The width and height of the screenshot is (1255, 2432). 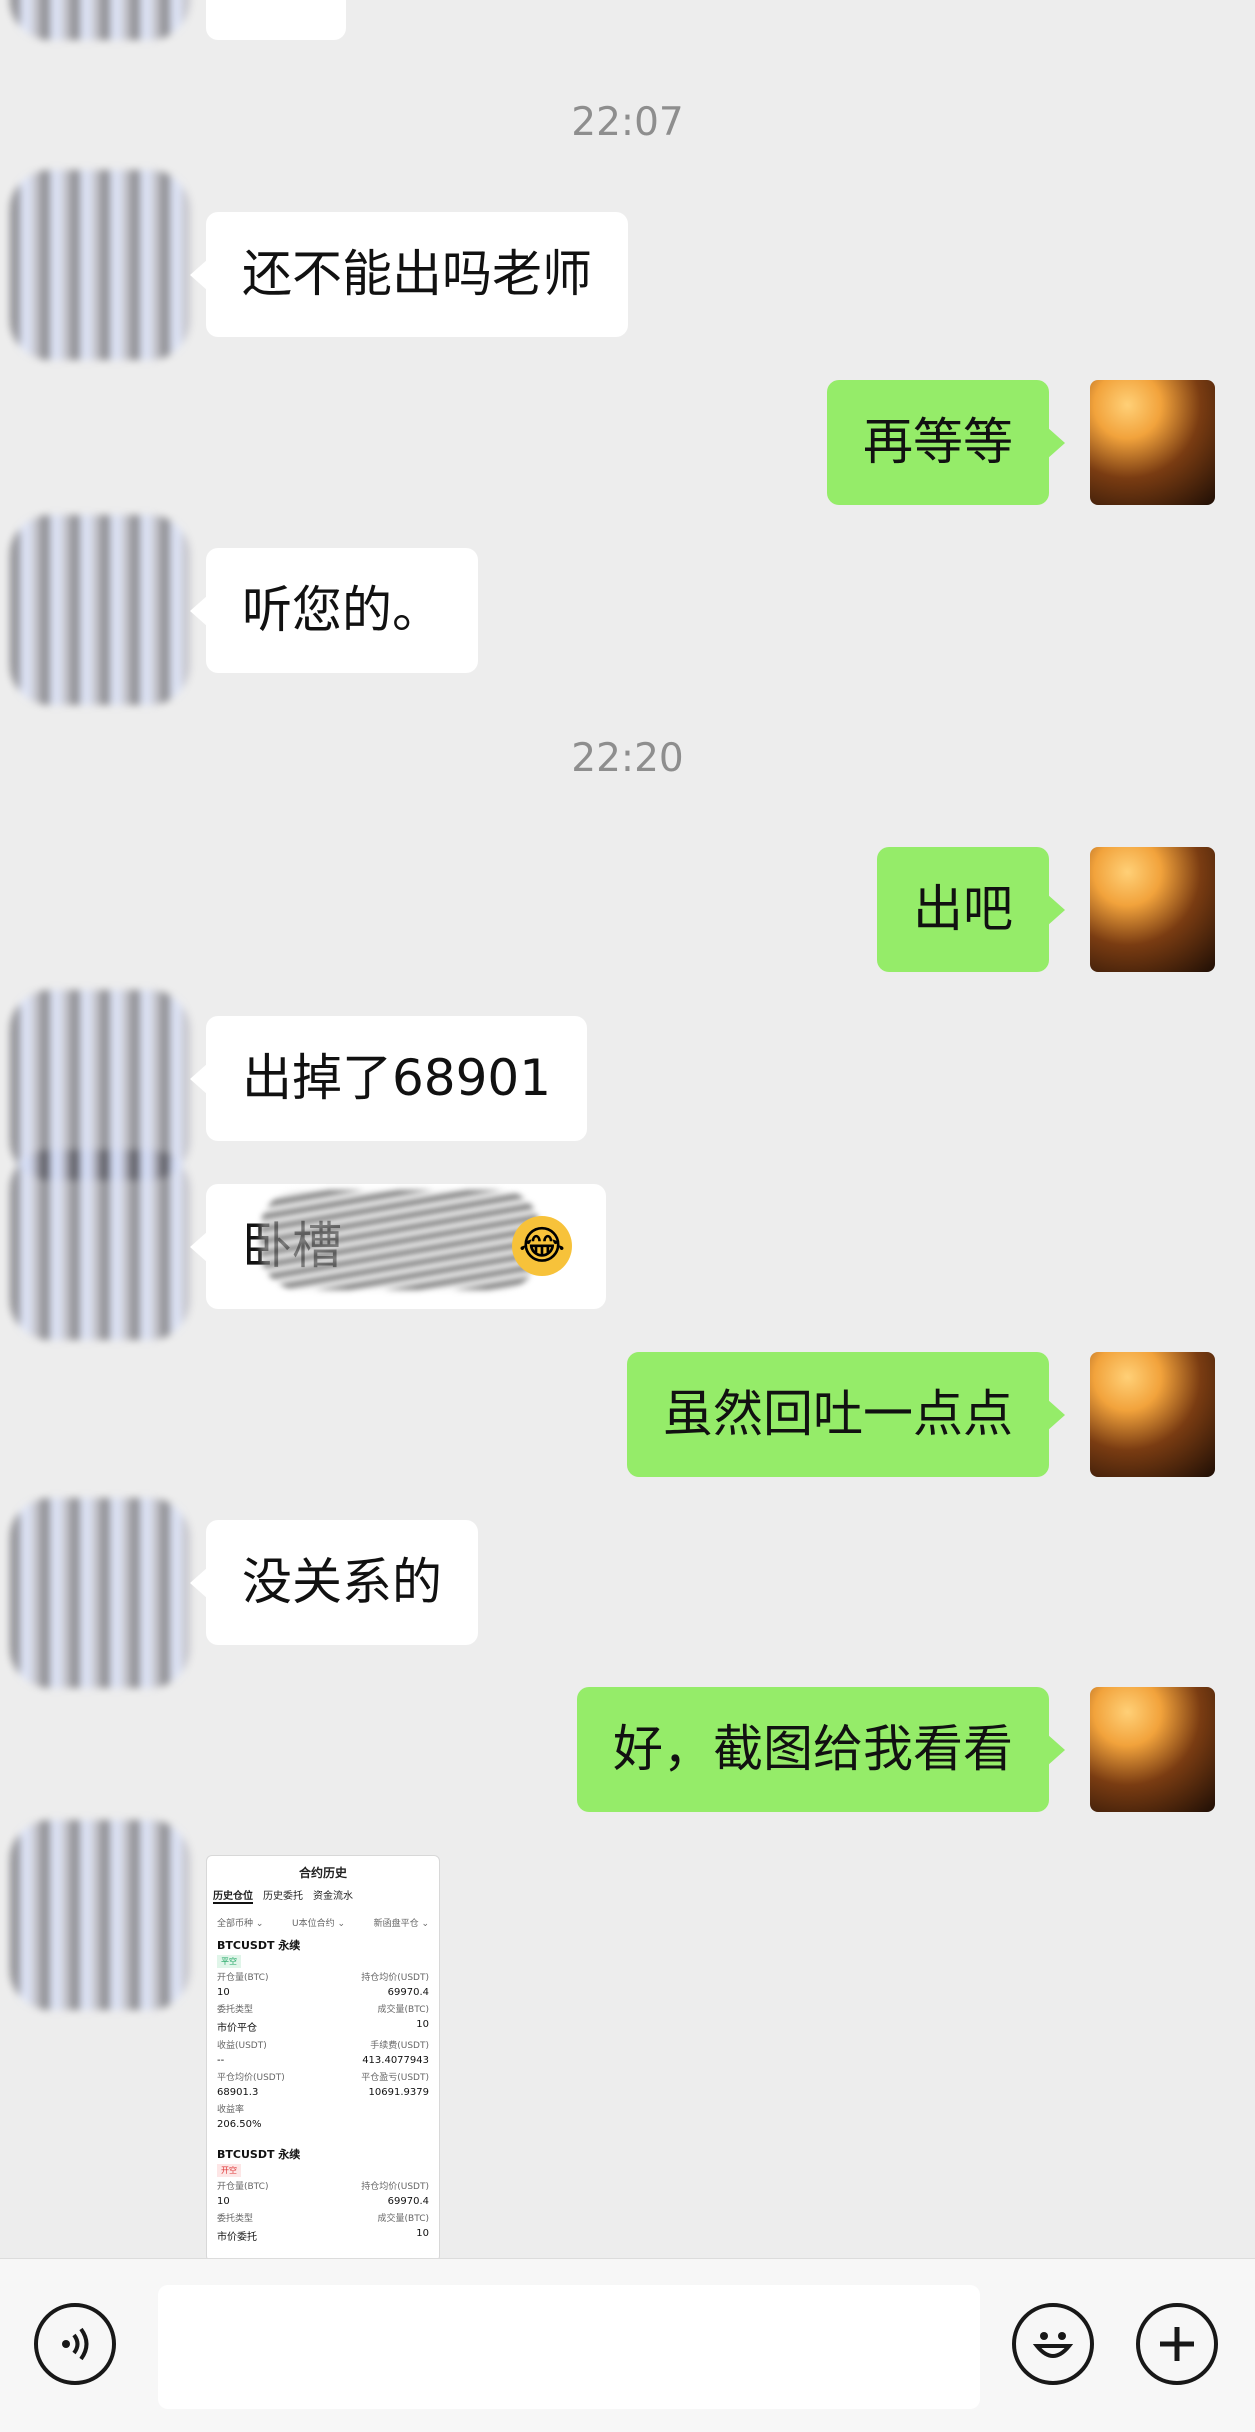 I want to click on screenshot-tag: 平空, so click(x=229, y=1961).